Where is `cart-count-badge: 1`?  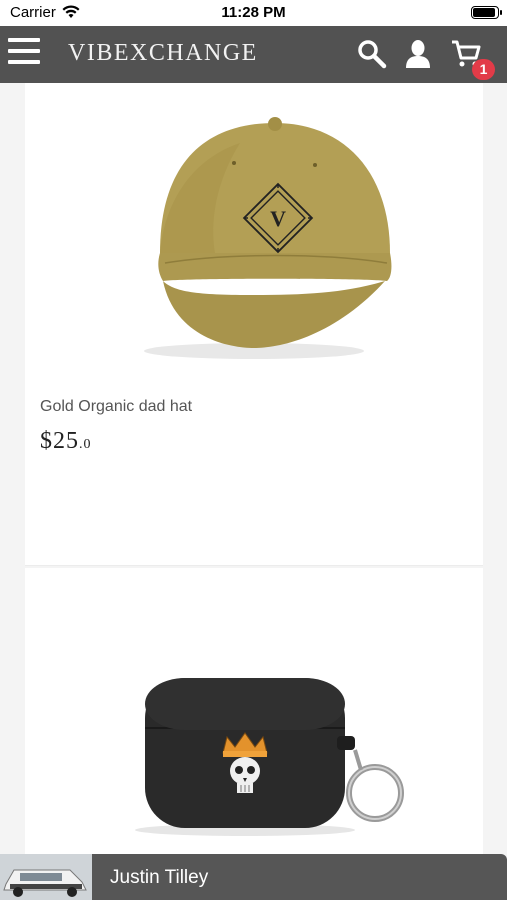
cart-count-badge: 1 is located at coordinates (483, 69).